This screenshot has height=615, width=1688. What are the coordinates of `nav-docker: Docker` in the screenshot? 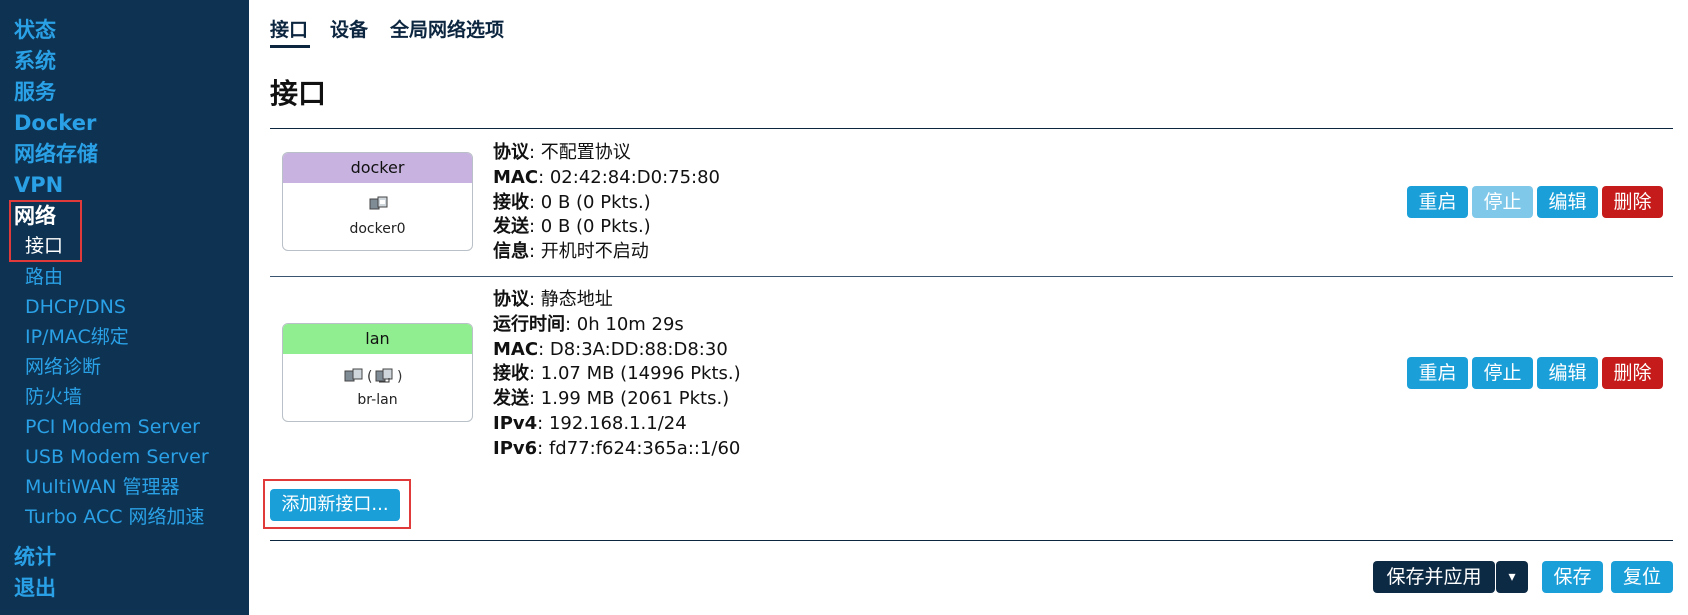 It's located at (55, 123).